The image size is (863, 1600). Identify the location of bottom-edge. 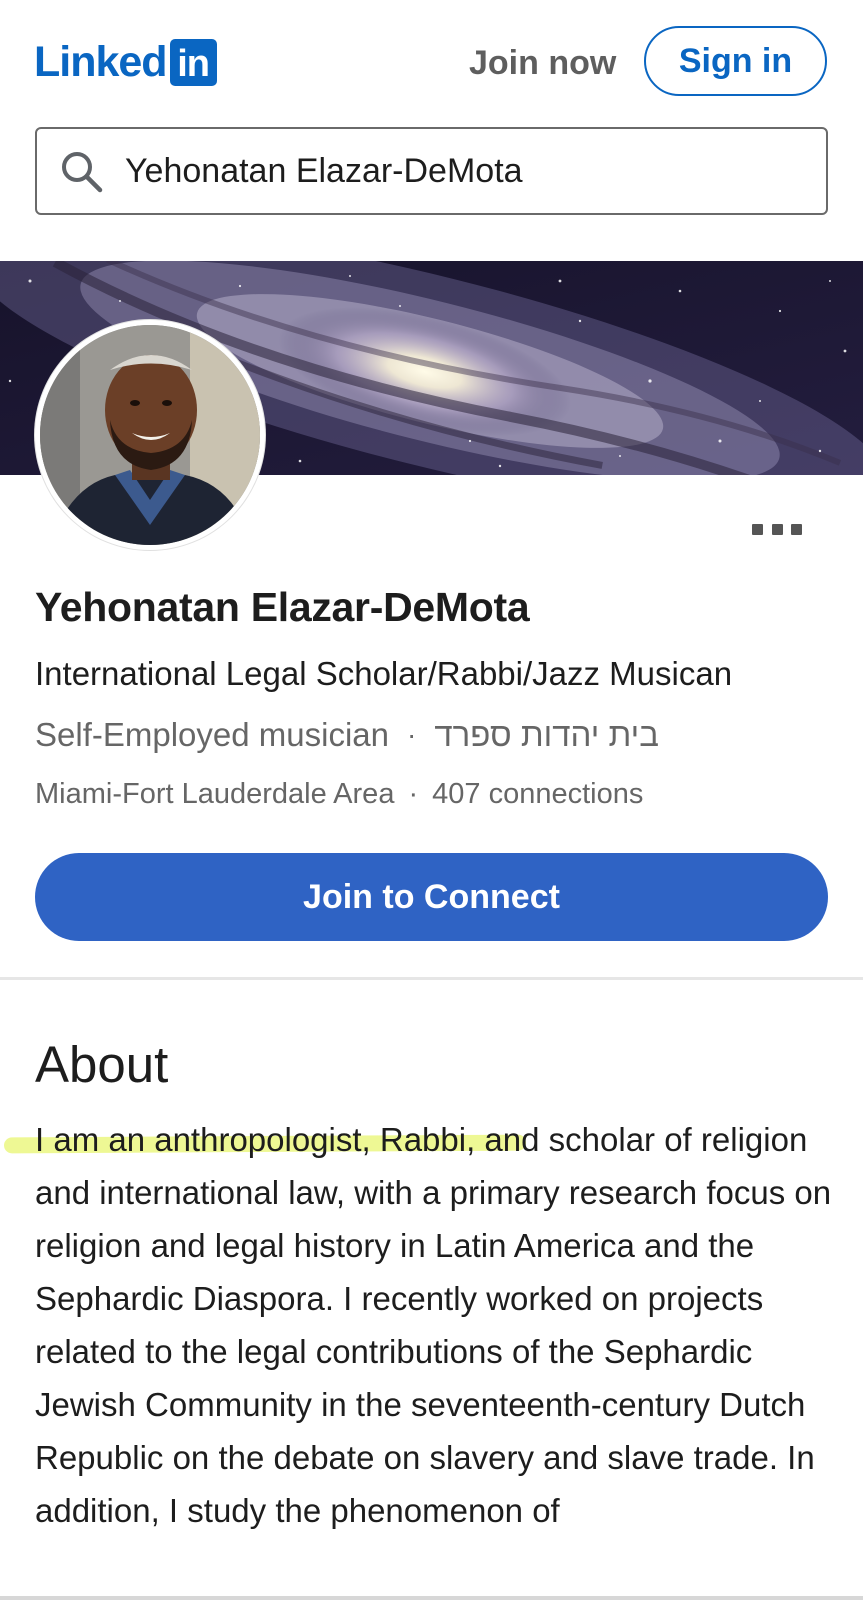
(431, 1598).